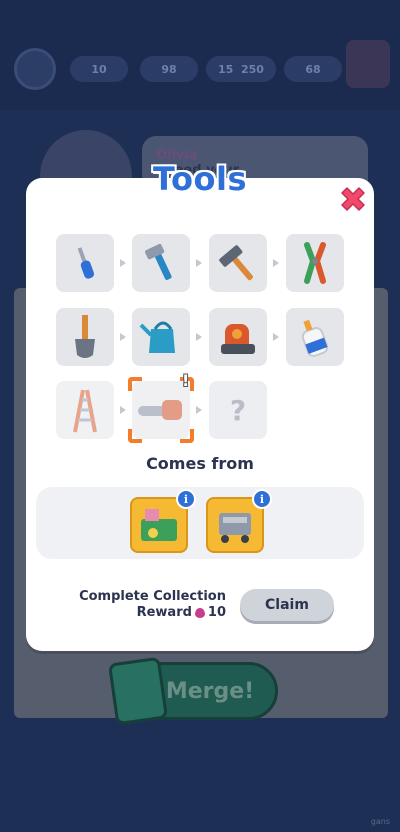 The width and height of the screenshot is (400, 832). Describe the element at coordinates (138, 691) in the screenshot. I see `clipboard-icon` at that location.